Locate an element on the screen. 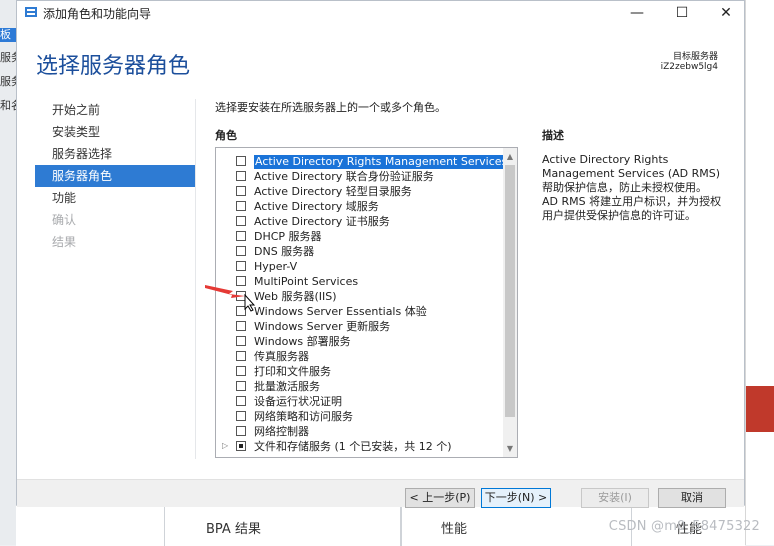 Image resolution: width=774 pixels, height=546 pixels. roles-header: 角色 is located at coordinates (226, 135).